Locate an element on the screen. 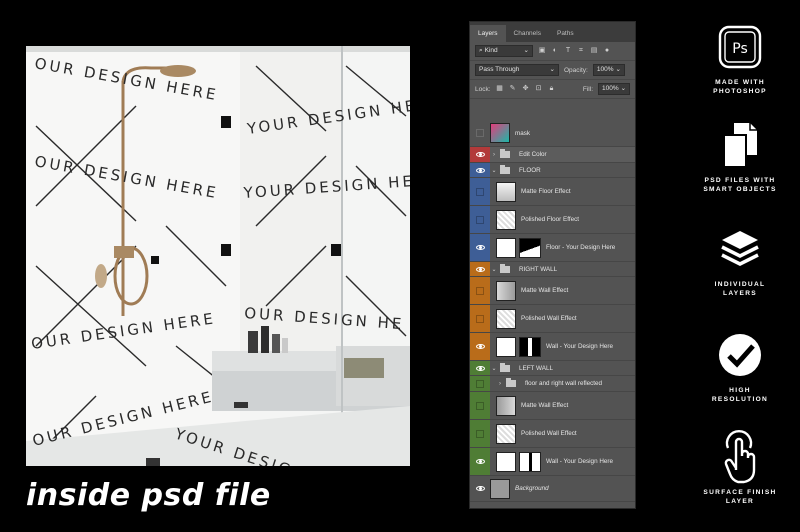  shape-filter-icon: ⌗ is located at coordinates (581, 51).